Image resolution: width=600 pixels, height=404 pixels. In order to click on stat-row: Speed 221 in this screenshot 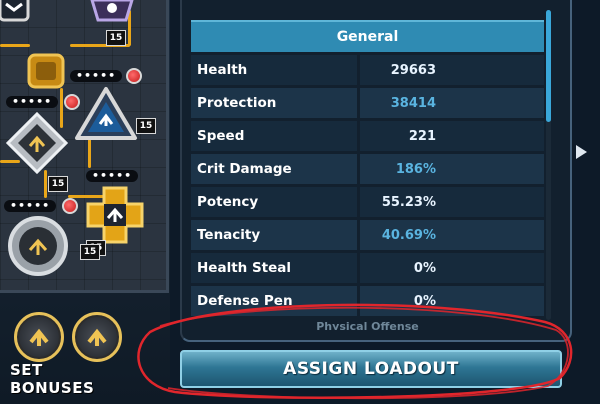, I will do `click(367, 136)`.